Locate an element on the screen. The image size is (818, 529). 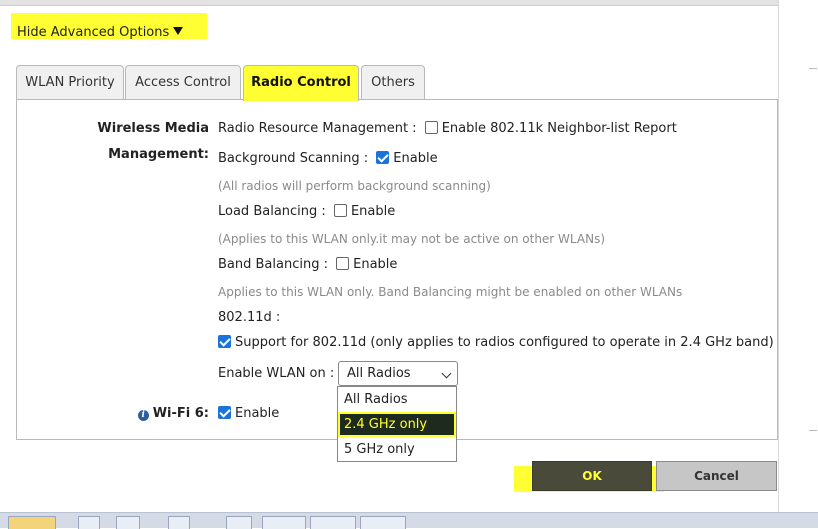
band-balancing-checkbox is located at coordinates (343, 263).